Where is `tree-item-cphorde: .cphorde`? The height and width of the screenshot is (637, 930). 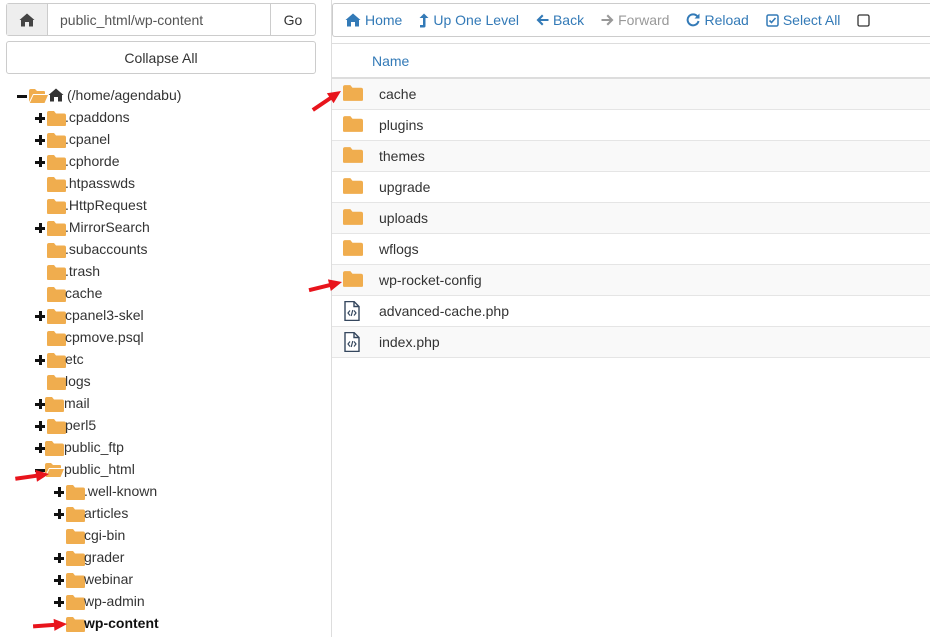 tree-item-cphorde: .cphorde is located at coordinates (165, 162).